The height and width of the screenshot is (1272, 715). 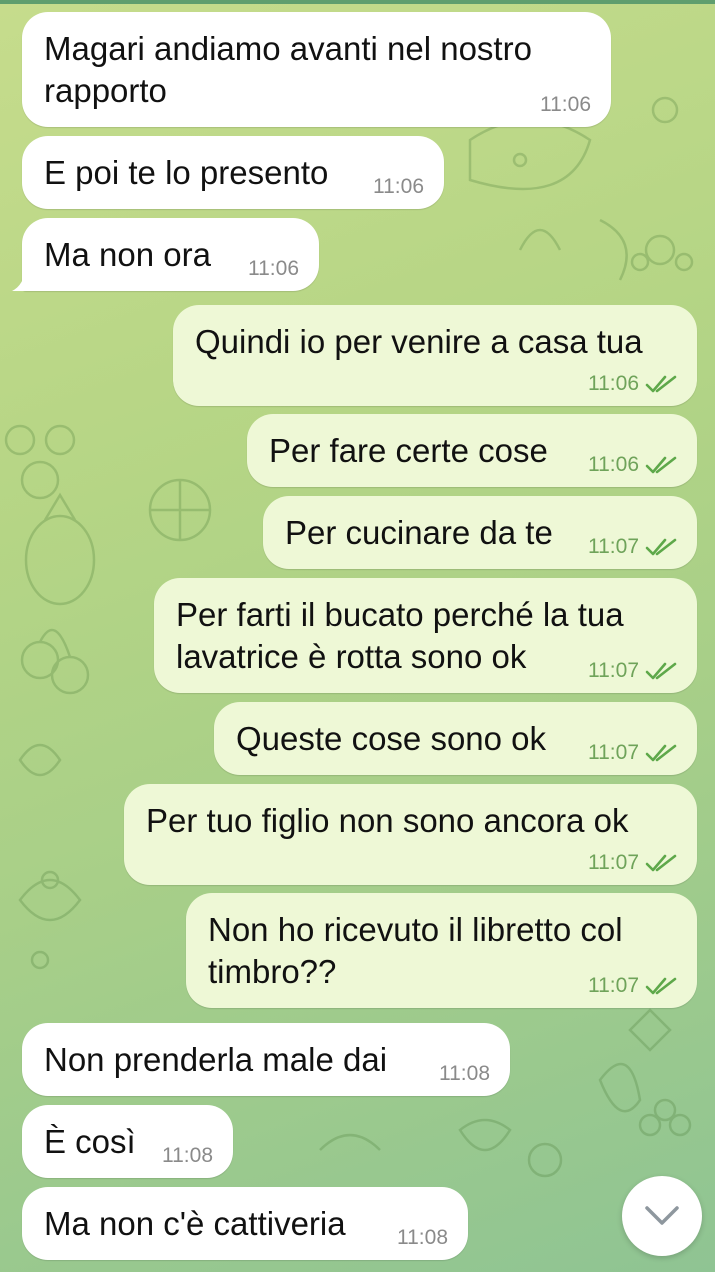 I want to click on incoming-message: Ma non c'è cattiveria 11:08, so click(x=245, y=1223).